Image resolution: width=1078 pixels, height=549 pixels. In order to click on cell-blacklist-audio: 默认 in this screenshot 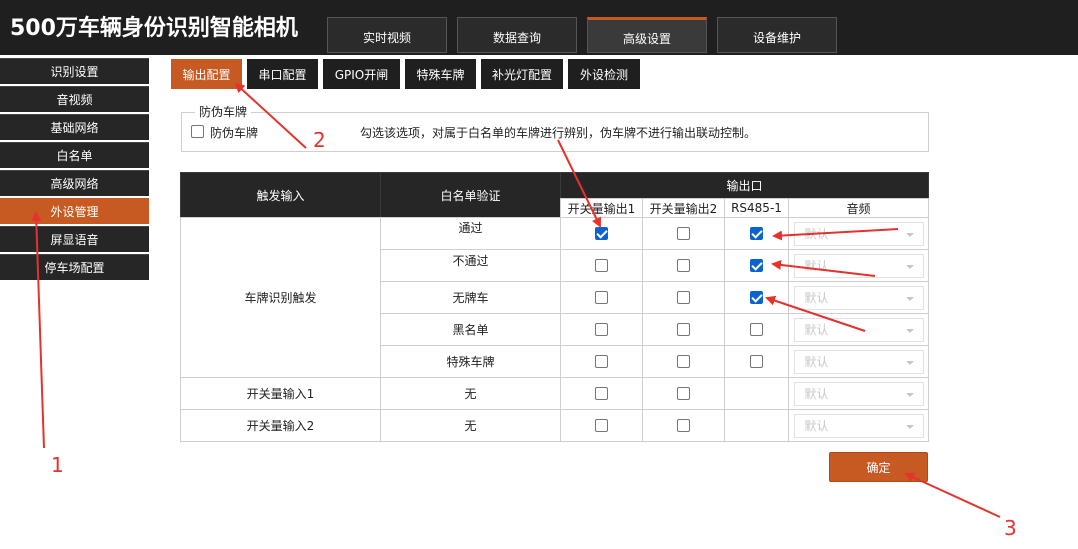, I will do `click(858, 329)`.